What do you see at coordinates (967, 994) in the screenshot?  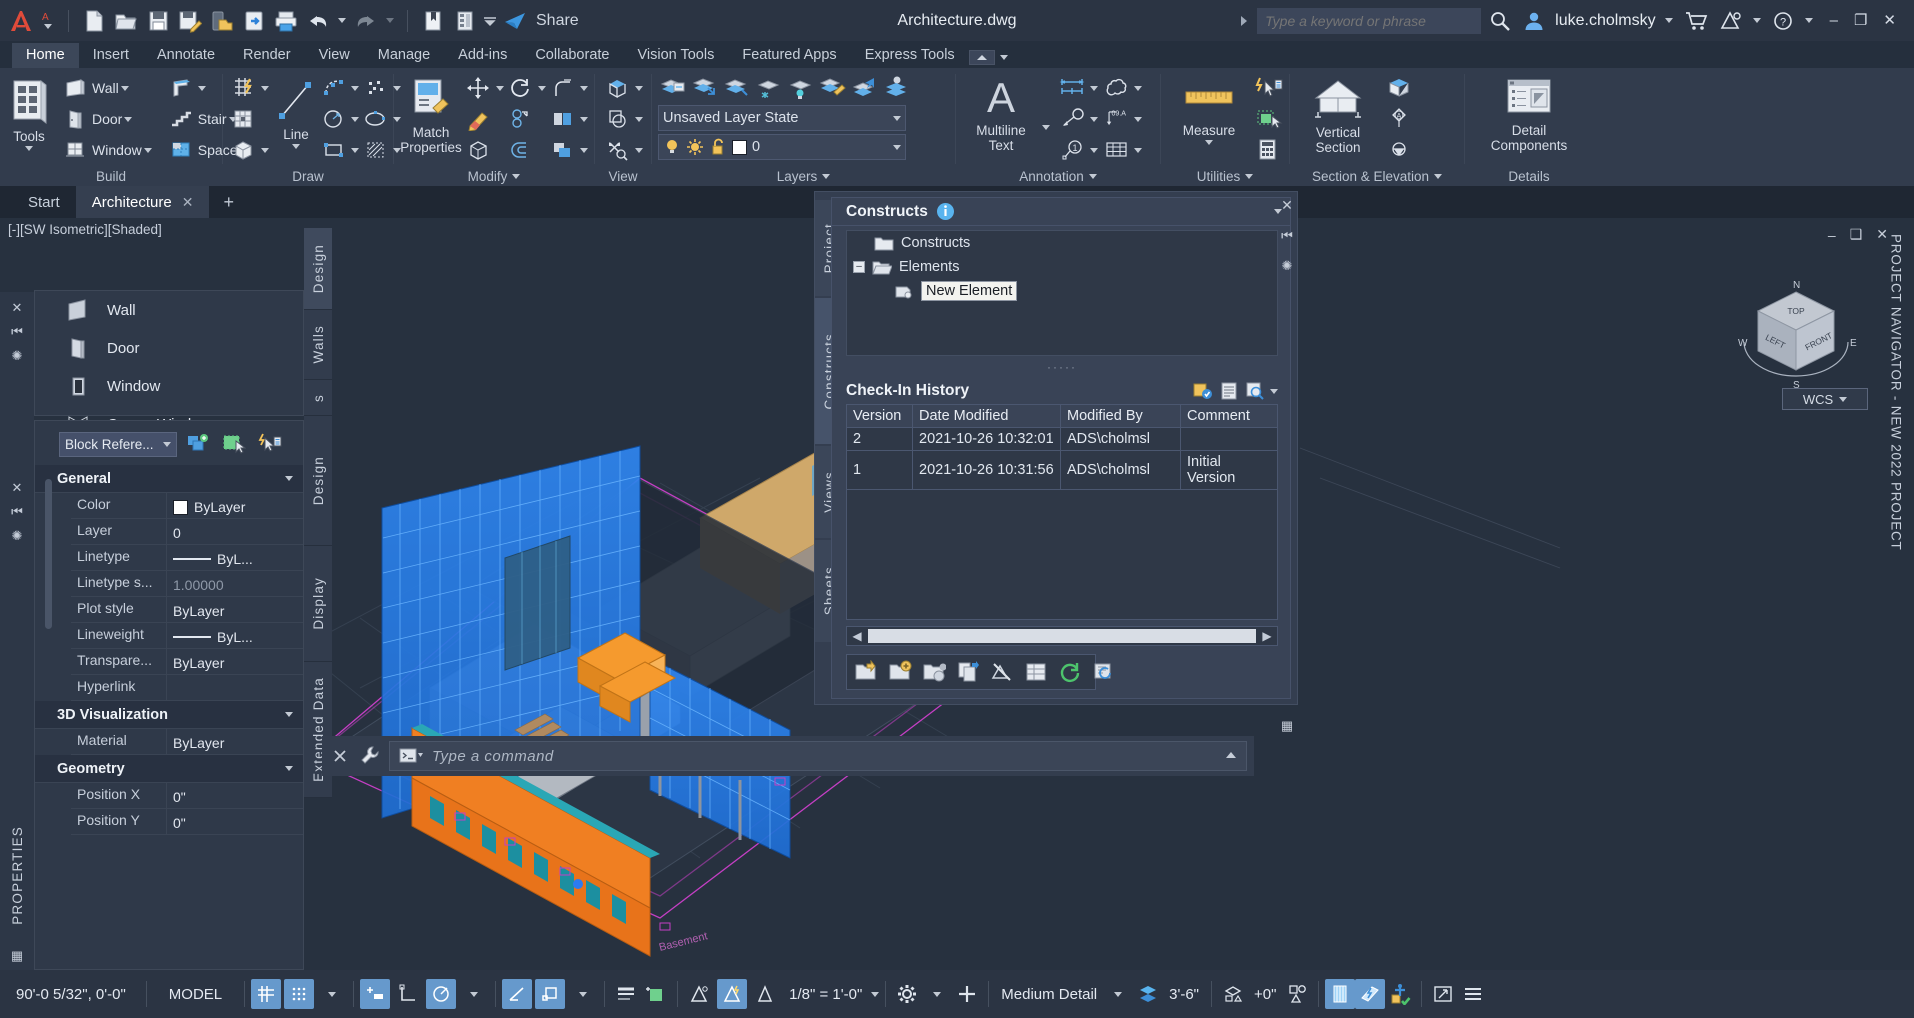 I see `add-workspace-button` at bounding box center [967, 994].